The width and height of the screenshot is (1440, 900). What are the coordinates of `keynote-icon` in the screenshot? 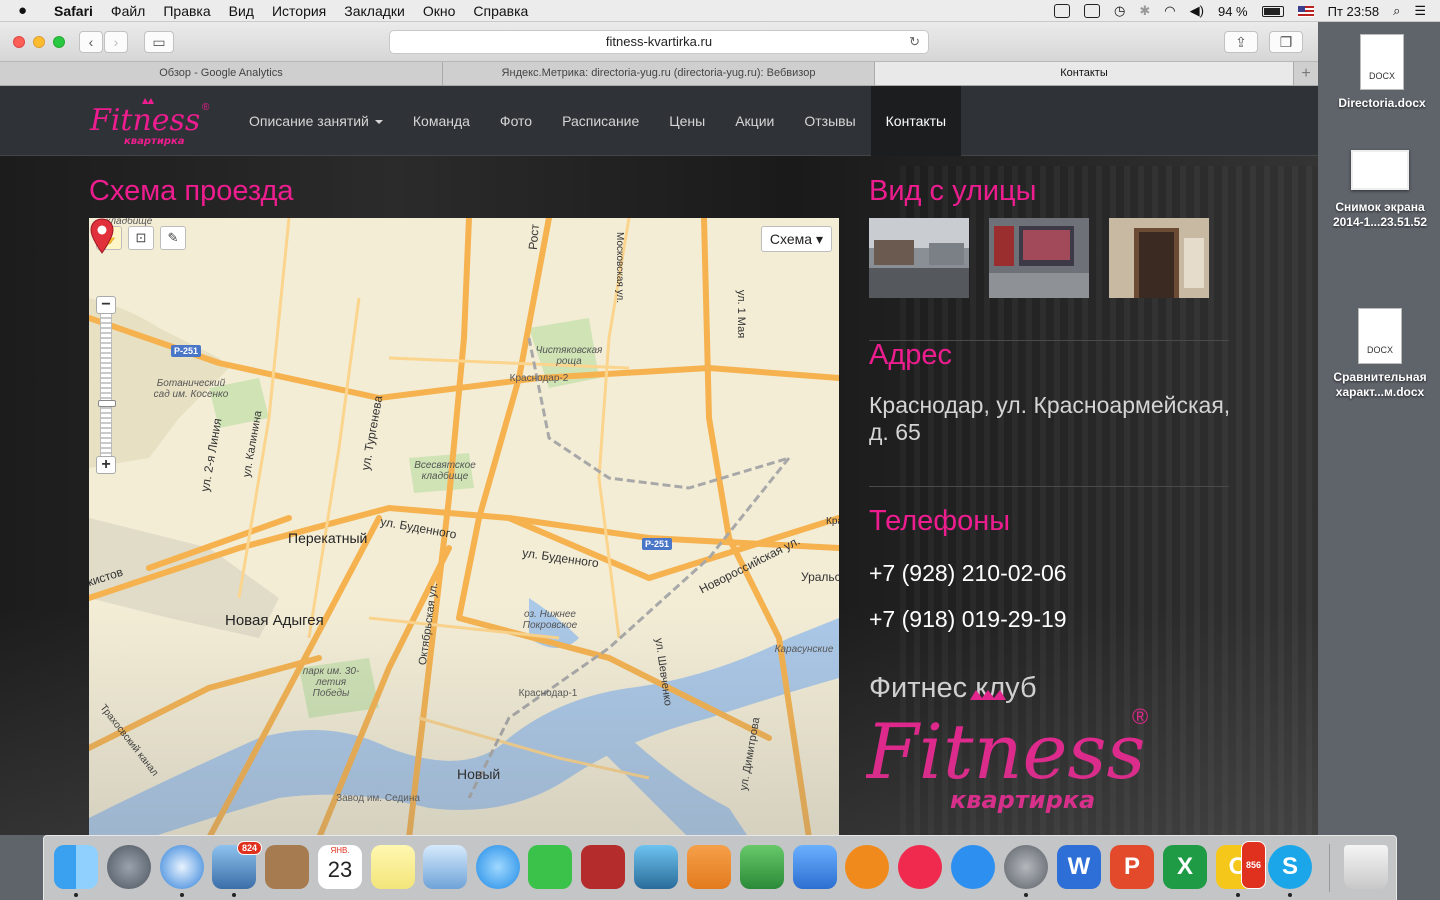 It's located at (815, 867).